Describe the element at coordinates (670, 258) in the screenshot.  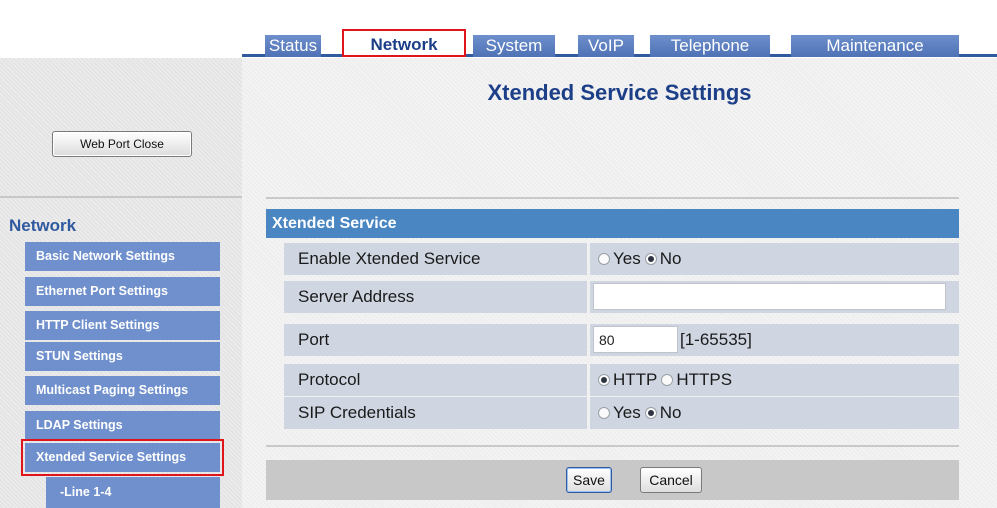
I see `enable-no-label: No` at that location.